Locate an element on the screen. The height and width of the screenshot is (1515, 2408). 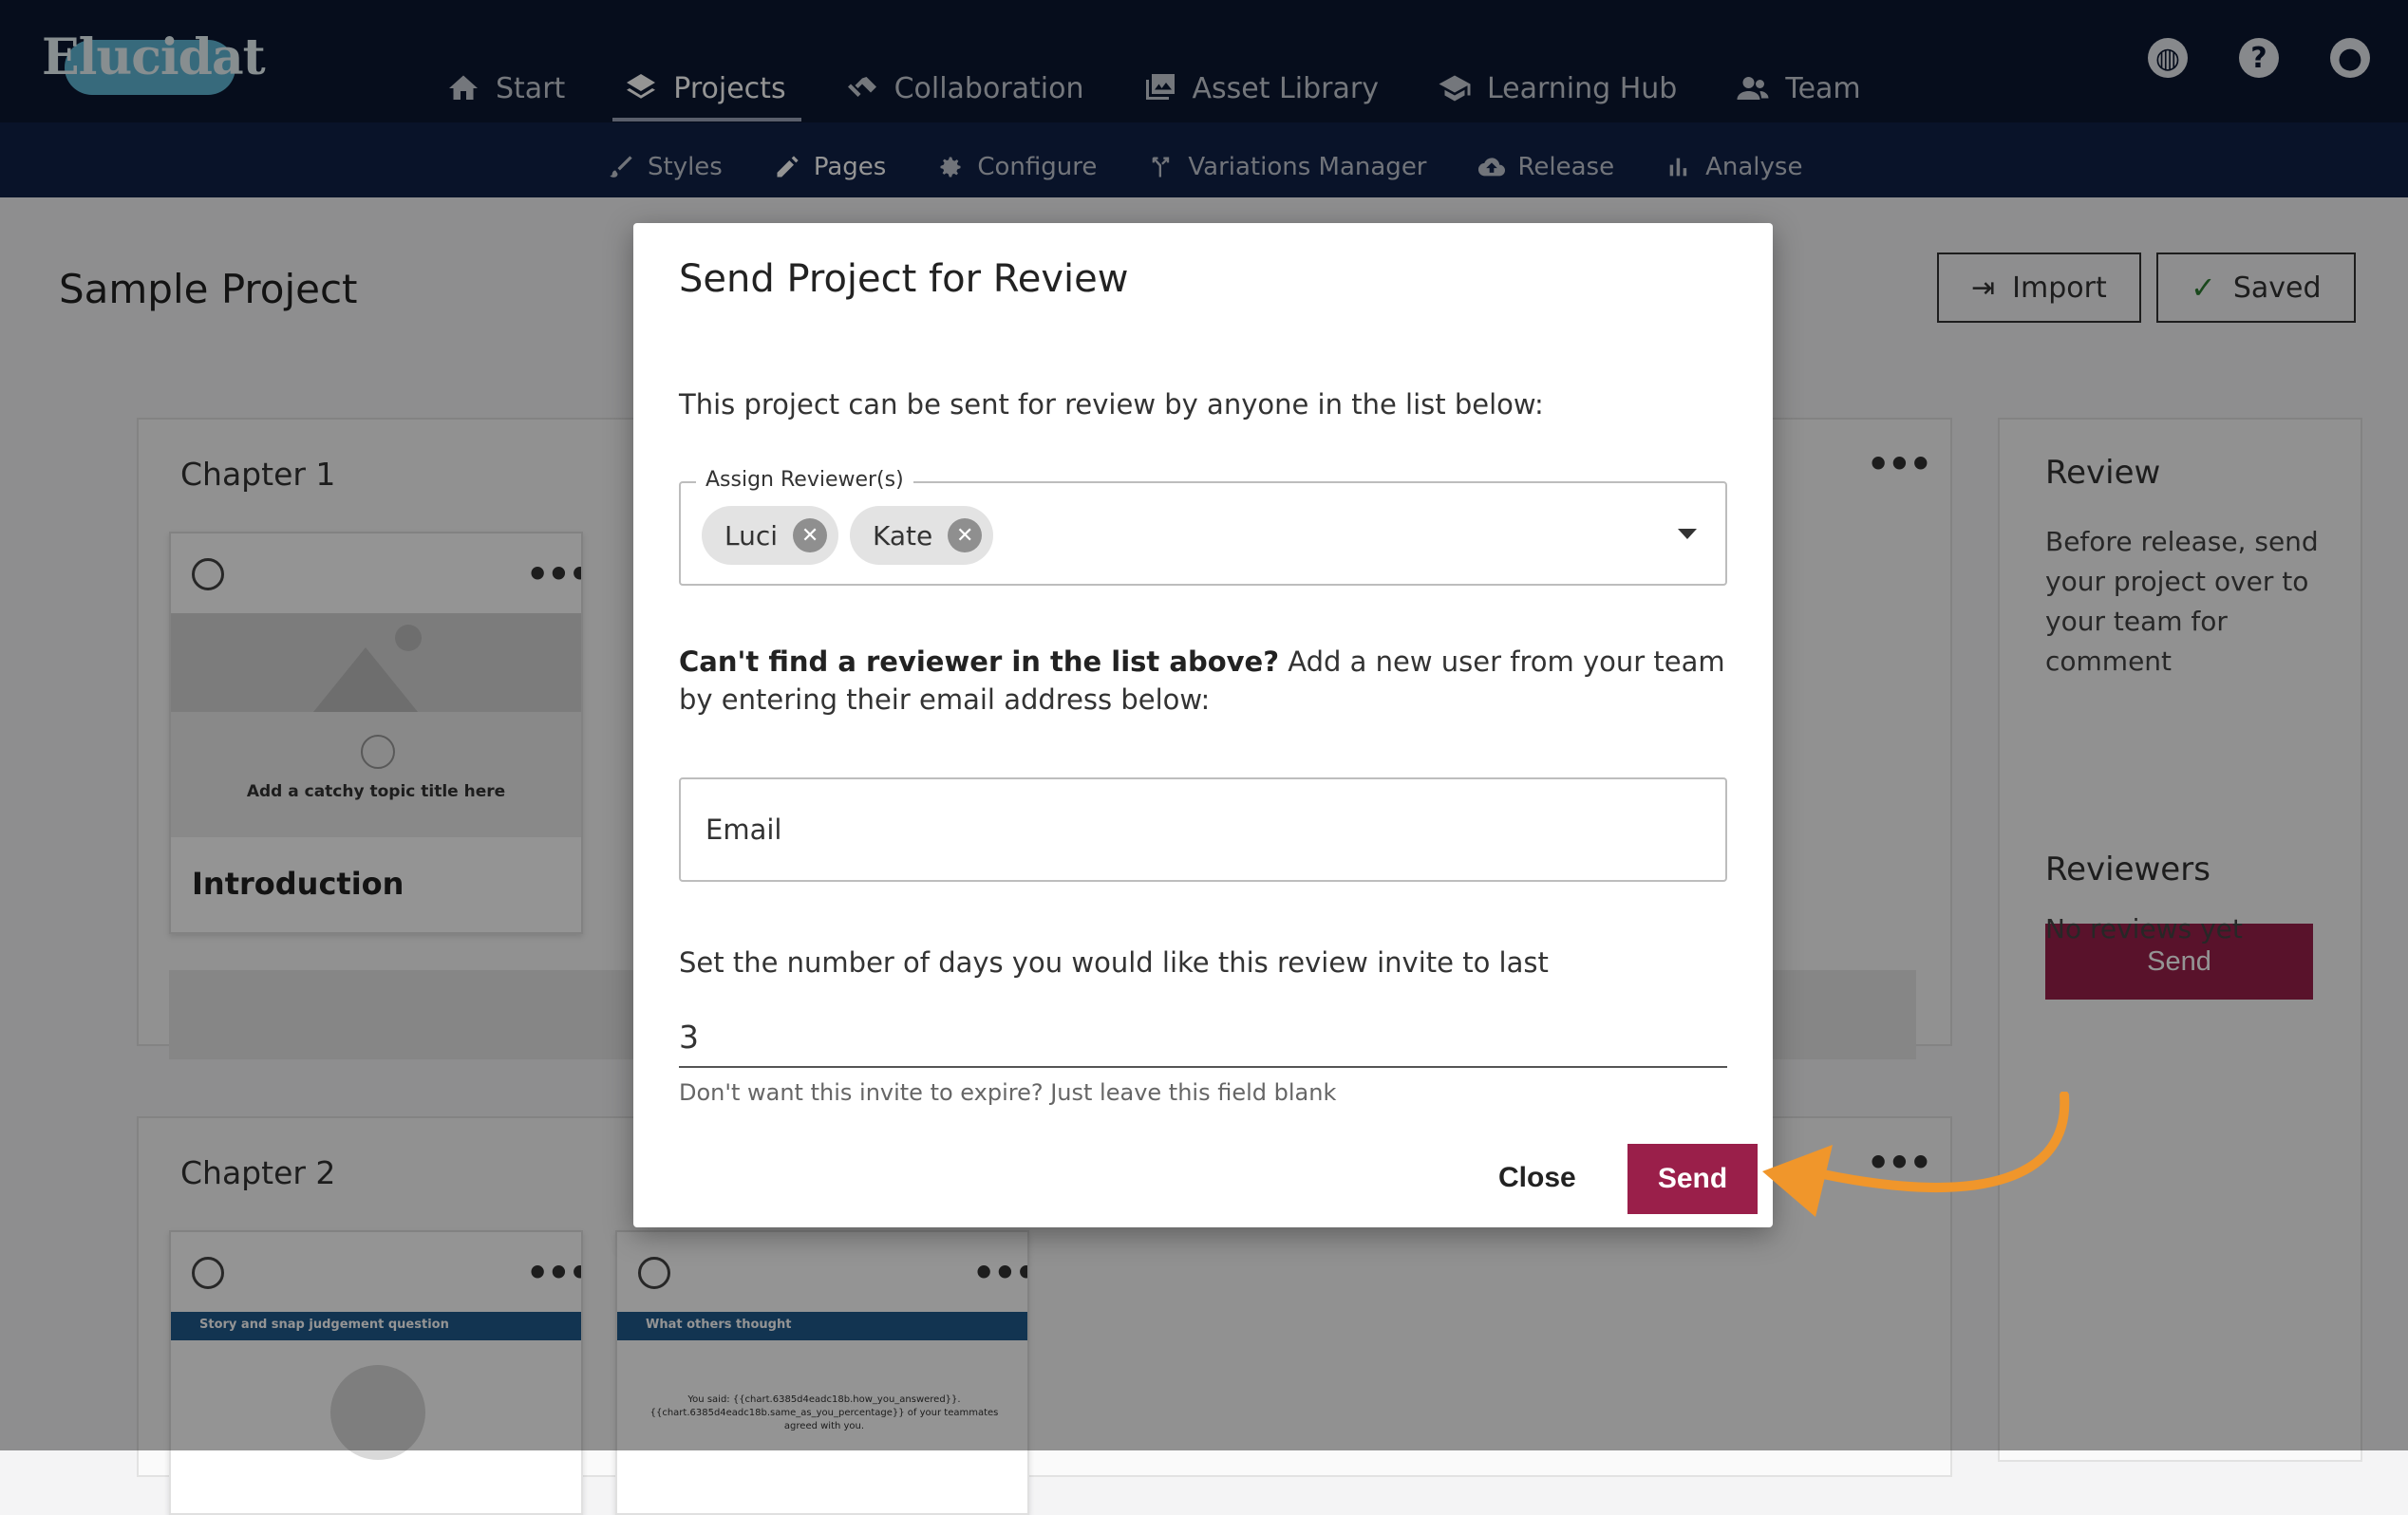
dialog-title: Send Project for Review is located at coordinates (904, 279).